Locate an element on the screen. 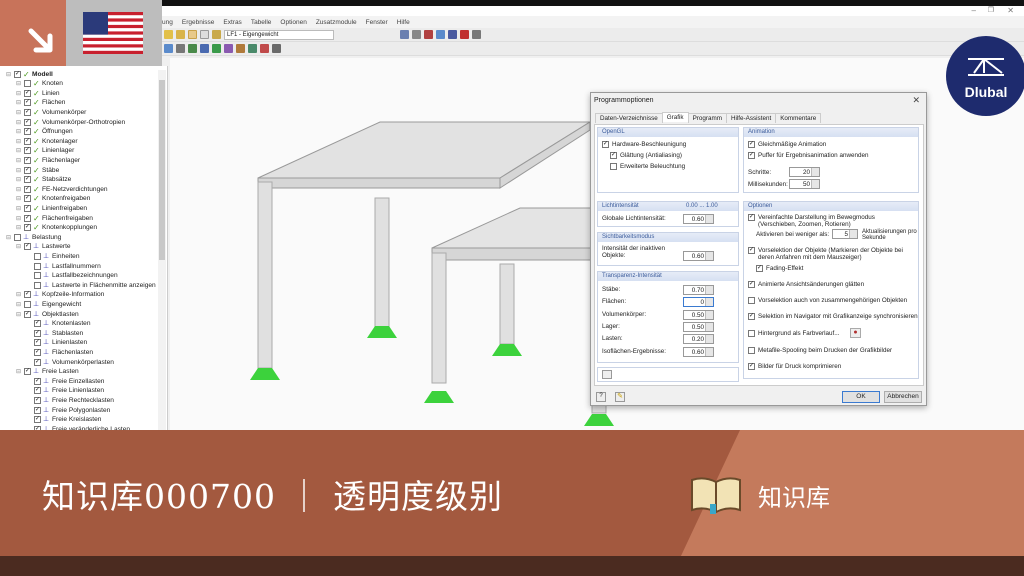  window-icon is located at coordinates (204, 34).